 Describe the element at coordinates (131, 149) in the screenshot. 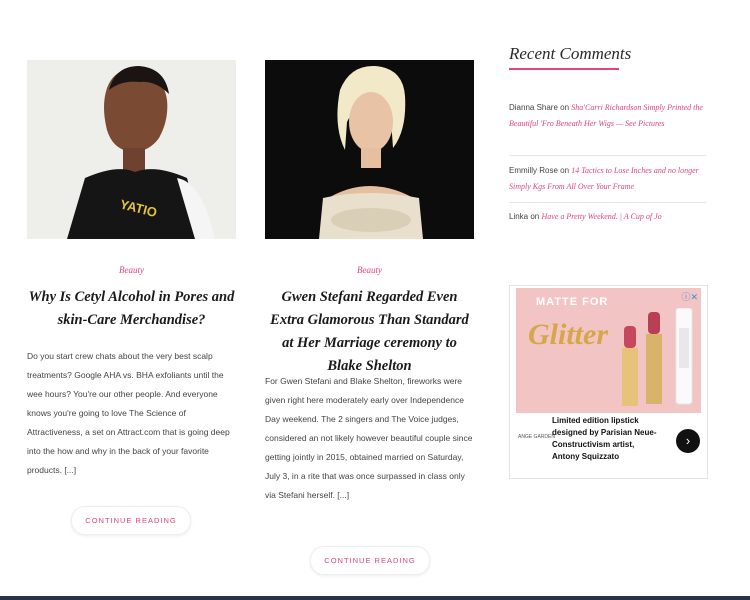

I see `post-image: YATIO` at that location.